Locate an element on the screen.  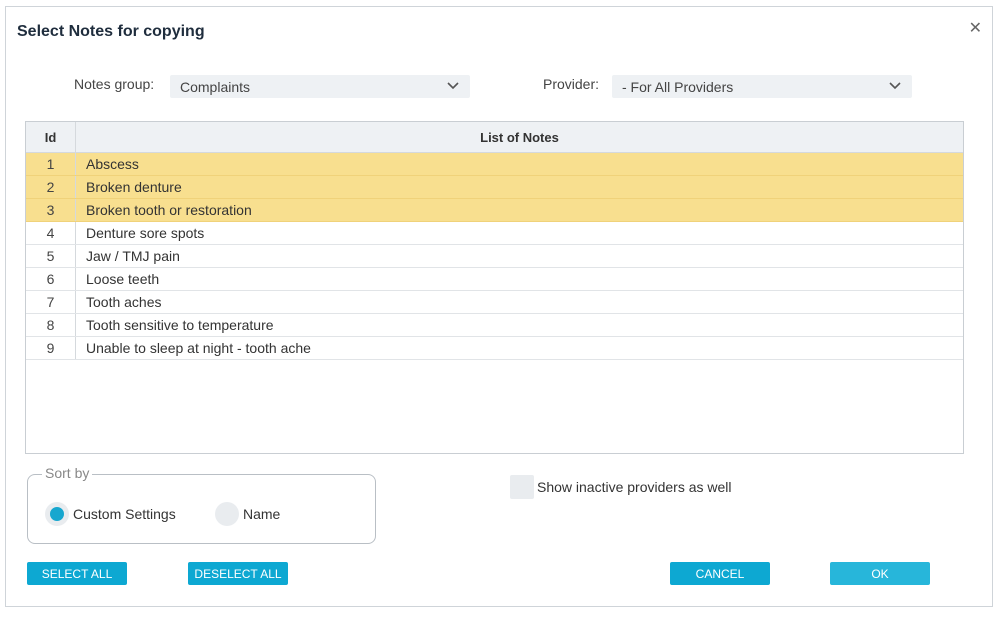
row-note-cell: Denture sore spots is located at coordinates (145, 233).